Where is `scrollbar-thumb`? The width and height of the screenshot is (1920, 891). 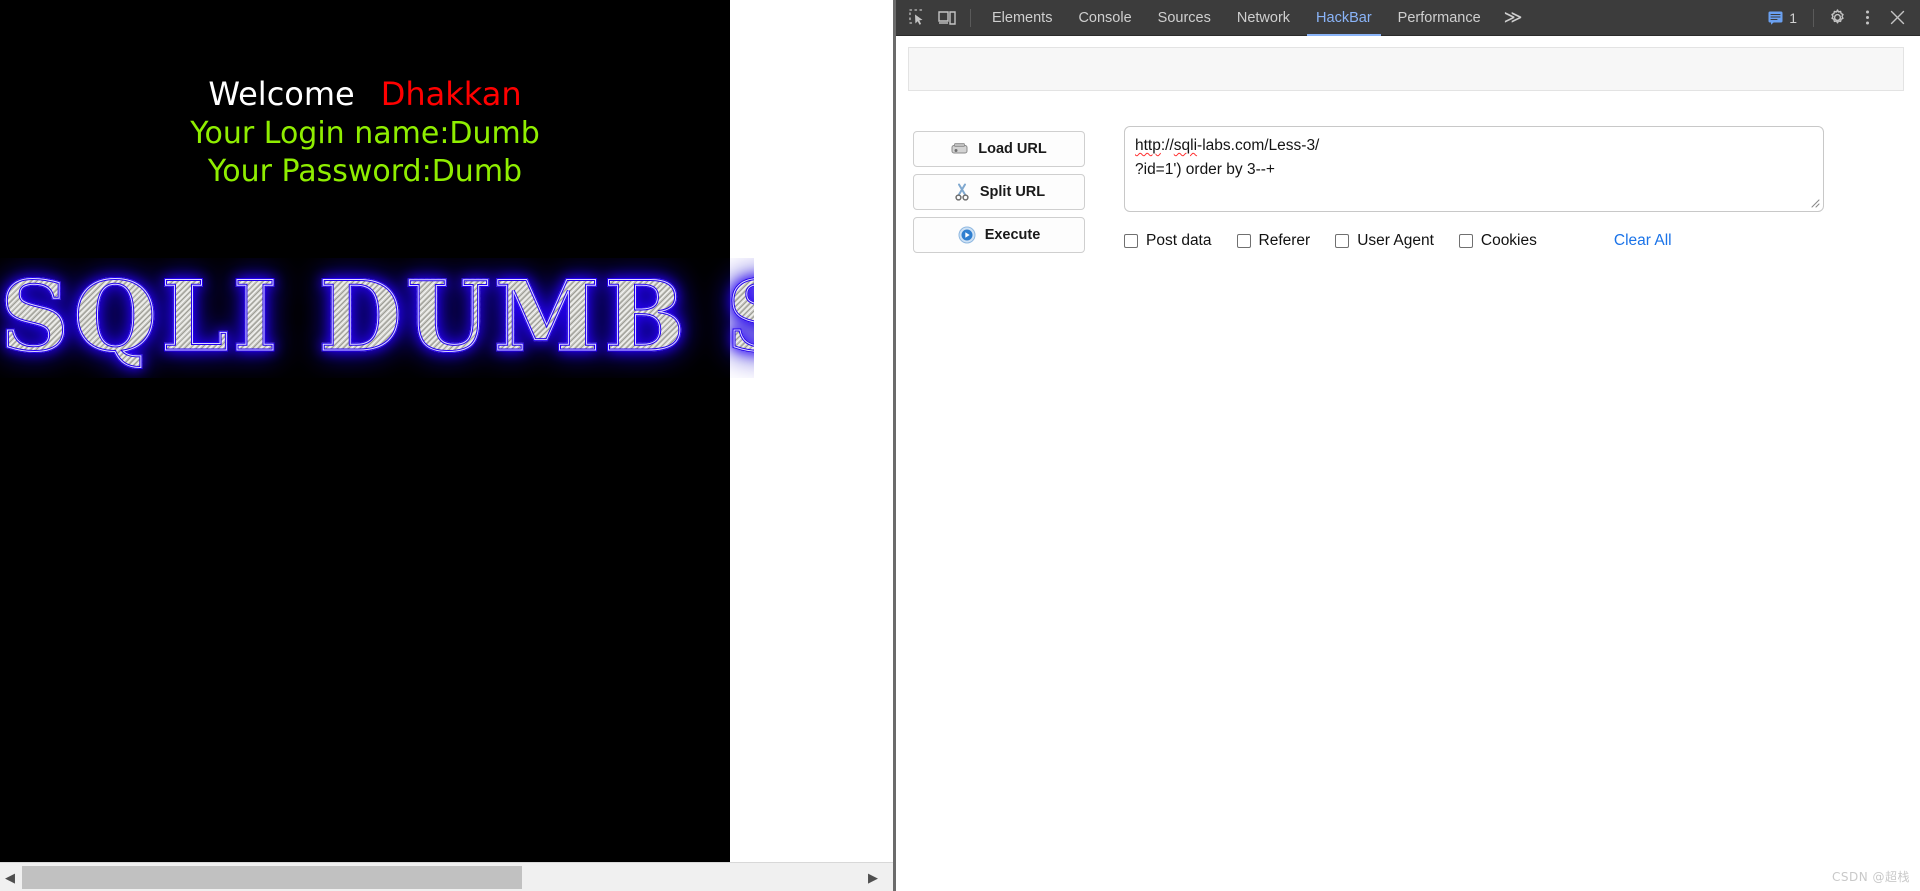
scrollbar-thumb is located at coordinates (272, 877).